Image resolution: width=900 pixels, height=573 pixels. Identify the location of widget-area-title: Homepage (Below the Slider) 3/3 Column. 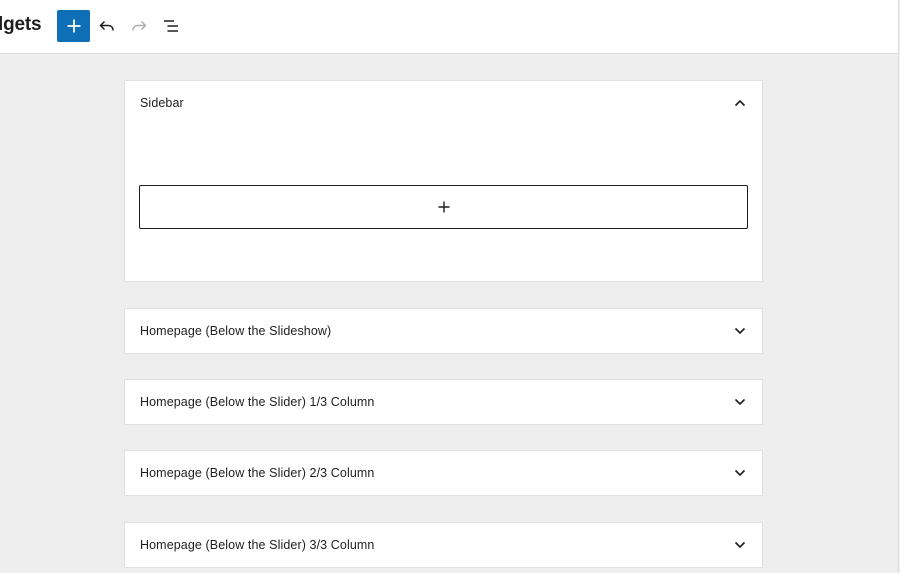
(257, 545).